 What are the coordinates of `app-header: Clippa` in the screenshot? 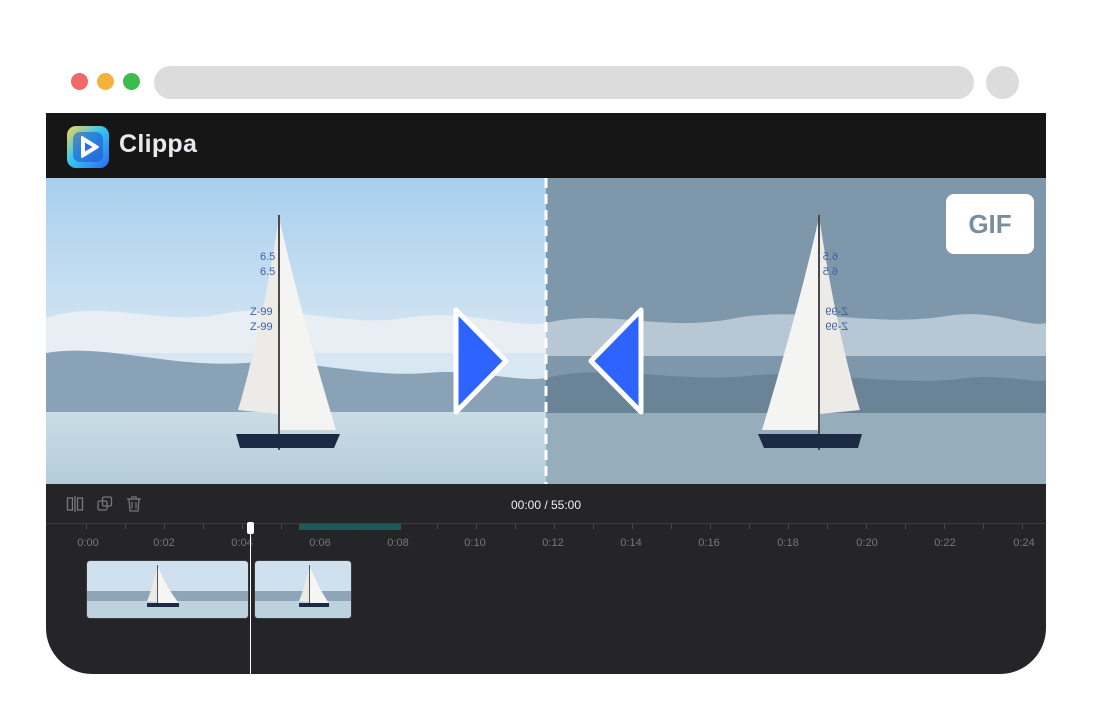 It's located at (546, 145).